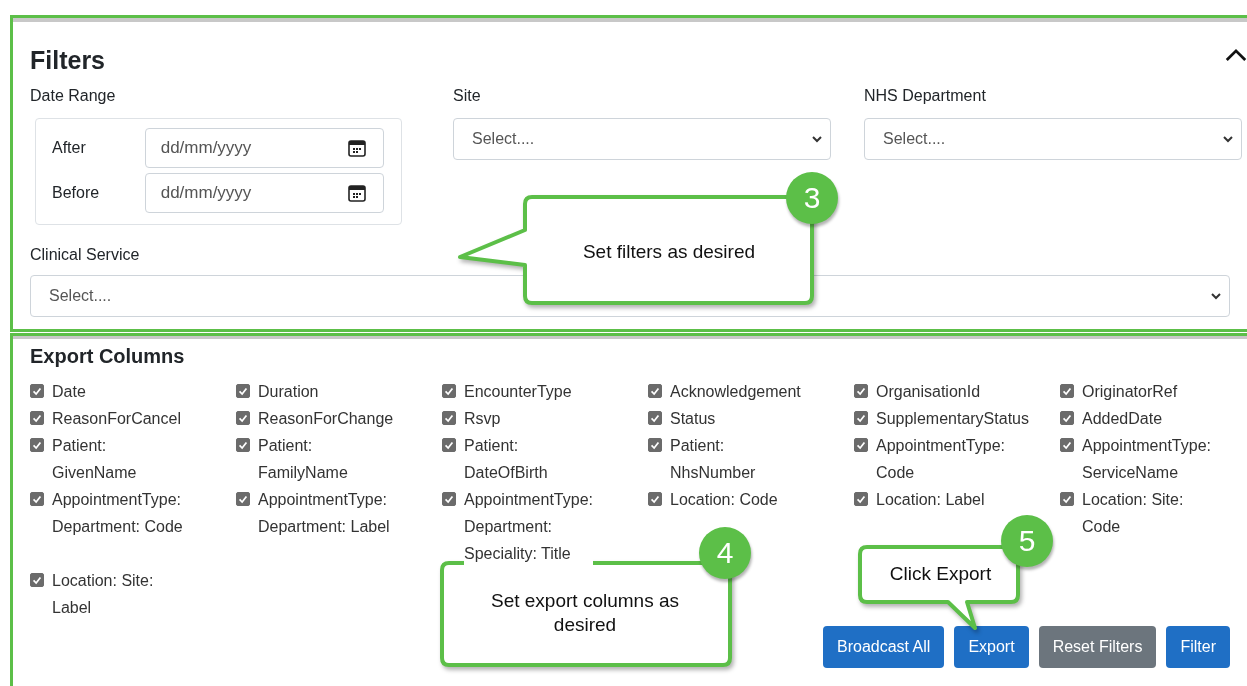  Describe the element at coordinates (669, 252) in the screenshot. I see `callout-text: Set filters as desired` at that location.